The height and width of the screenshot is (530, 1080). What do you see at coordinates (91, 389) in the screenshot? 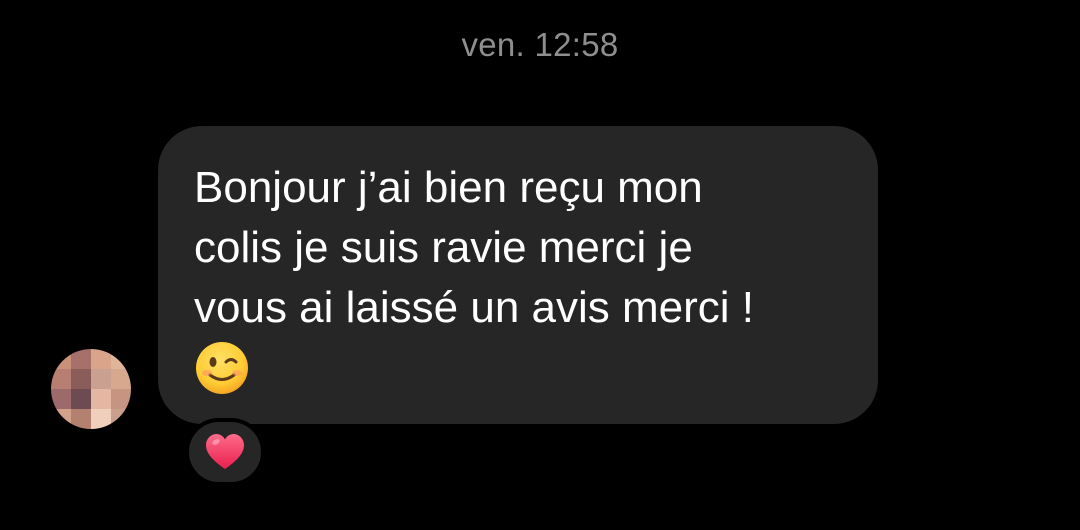
I see `sender-avatar` at bounding box center [91, 389].